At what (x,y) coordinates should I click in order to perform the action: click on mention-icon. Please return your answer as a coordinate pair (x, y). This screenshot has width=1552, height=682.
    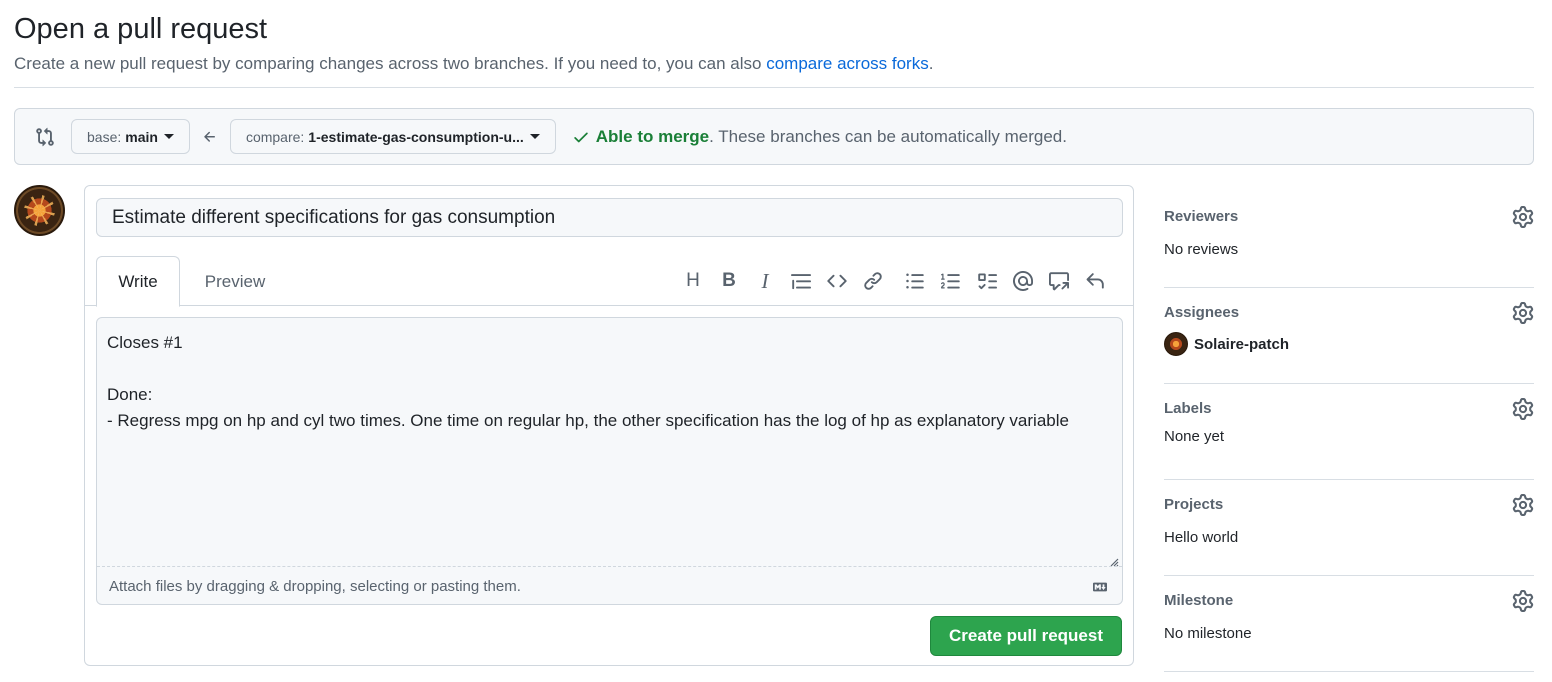
    Looking at the image, I should click on (1023, 281).